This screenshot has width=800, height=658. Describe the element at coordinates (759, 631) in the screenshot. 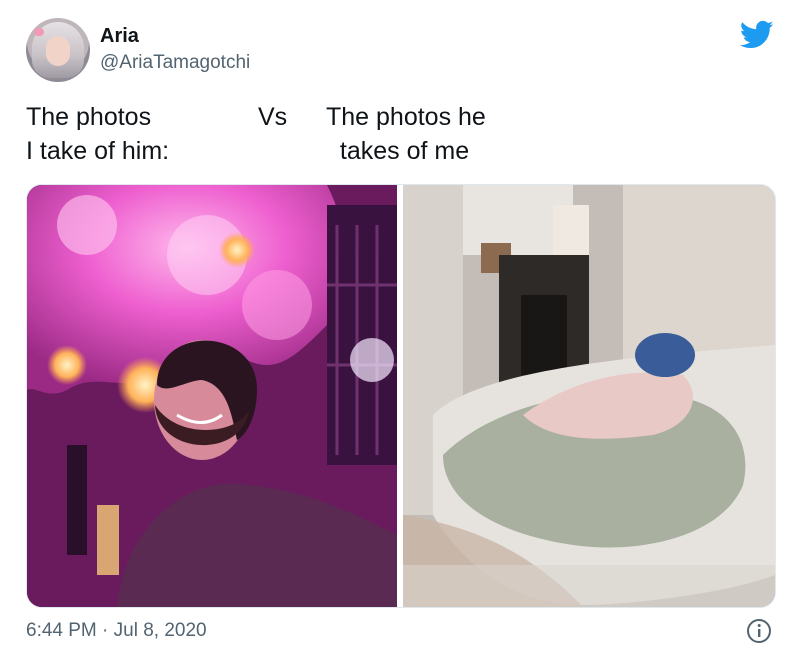

I see `info-icon` at that location.